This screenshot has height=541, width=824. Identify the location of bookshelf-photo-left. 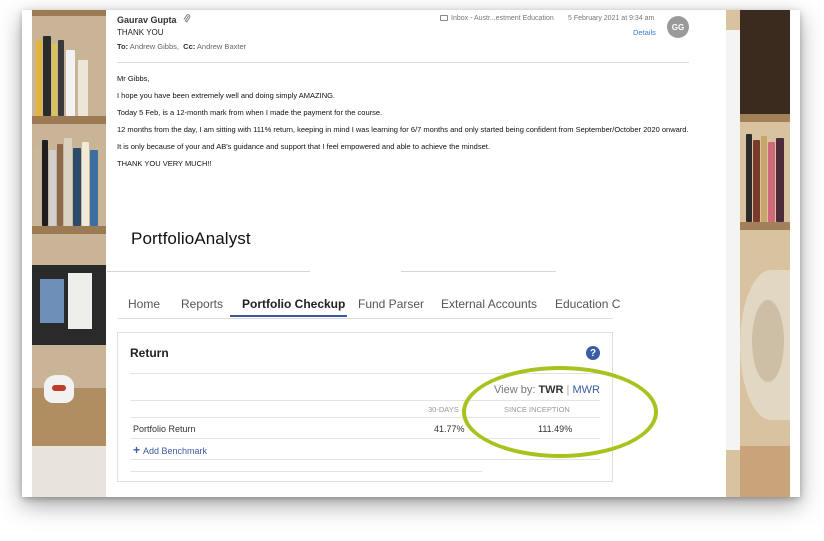
(69, 253).